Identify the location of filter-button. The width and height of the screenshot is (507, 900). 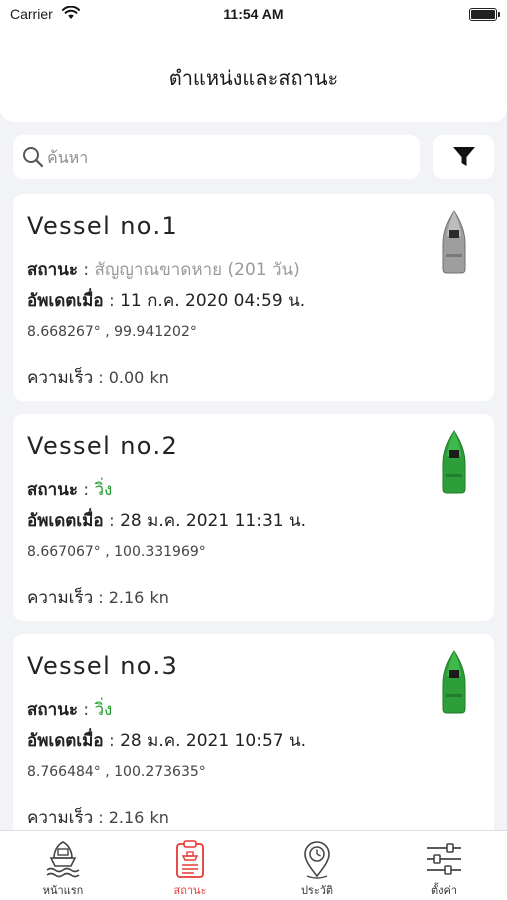
(463, 157).